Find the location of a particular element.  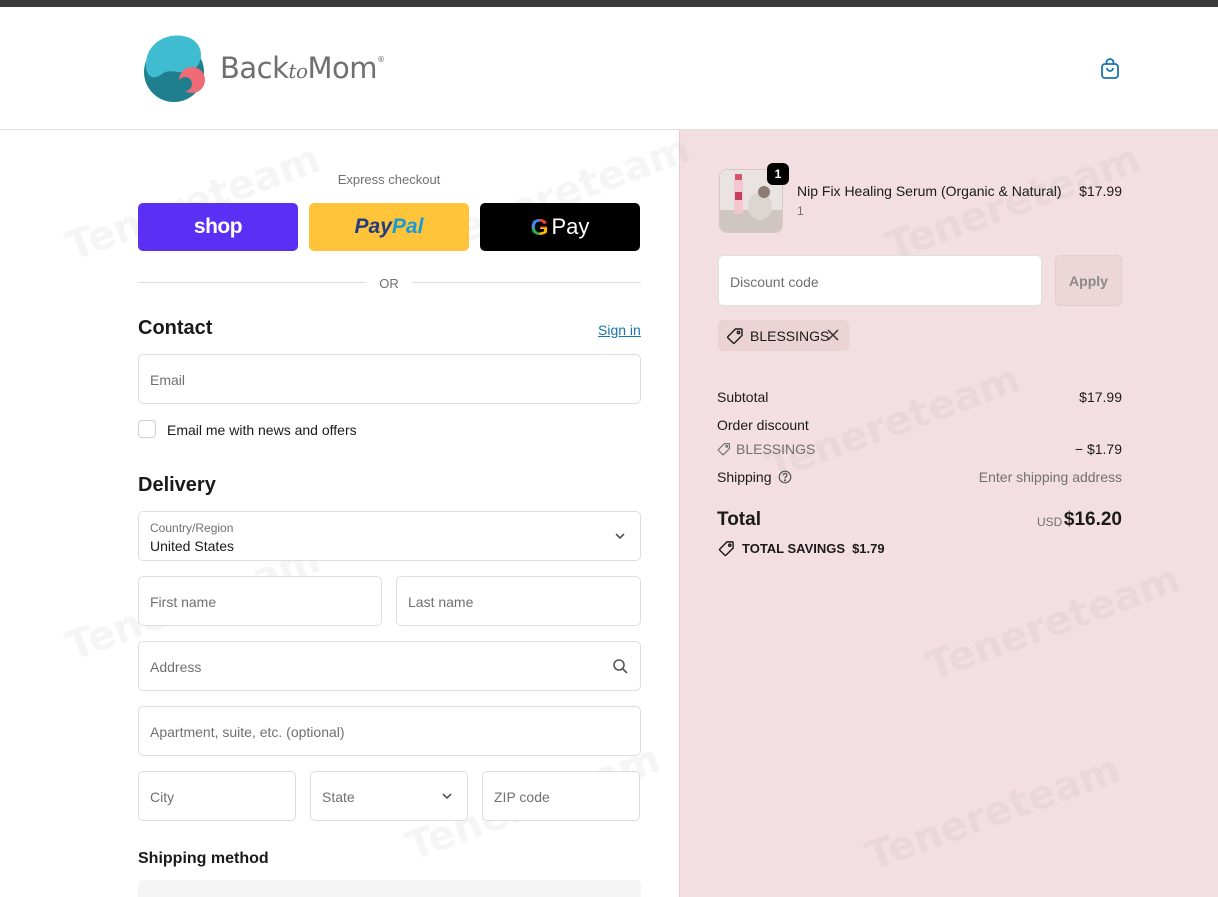

shop-pay-button: shop is located at coordinates (218, 227).